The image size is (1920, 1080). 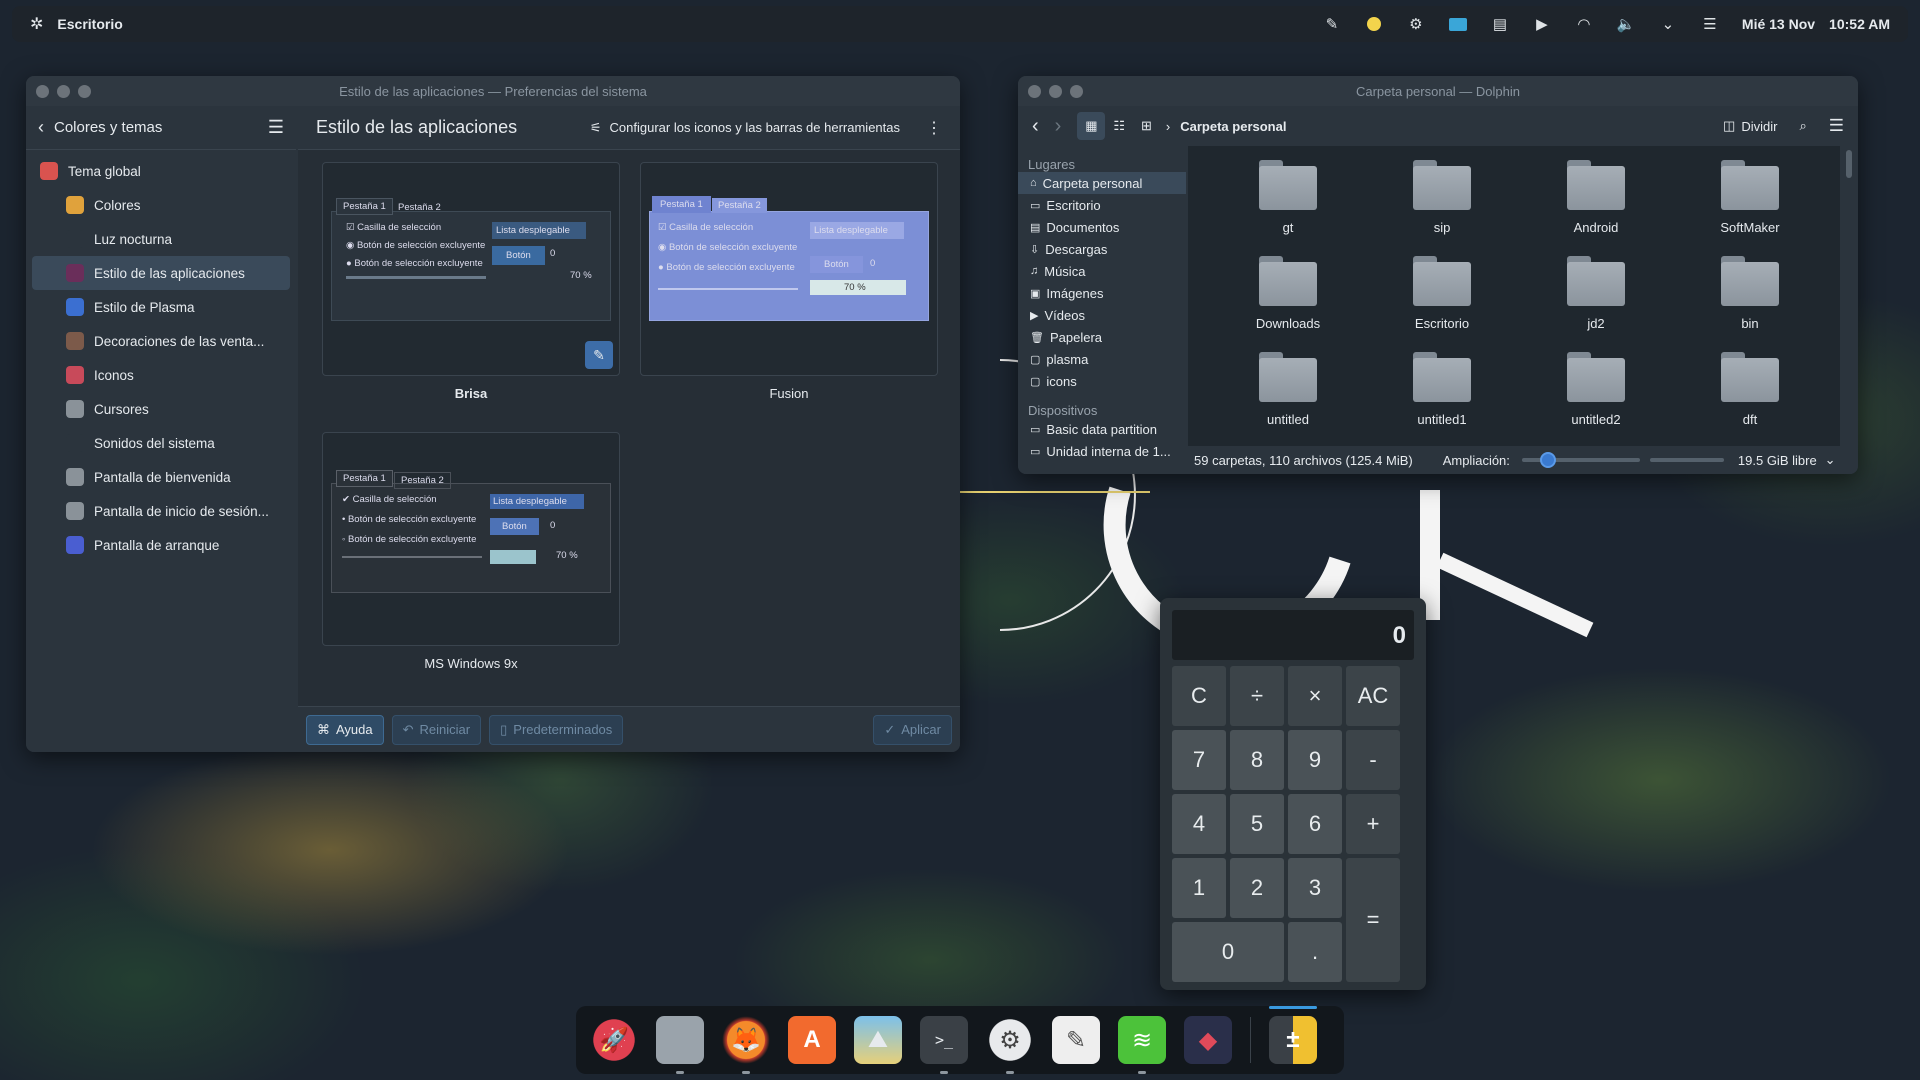 I want to click on place-item: ⌂ Carpeta personal, so click(x=1102, y=183).